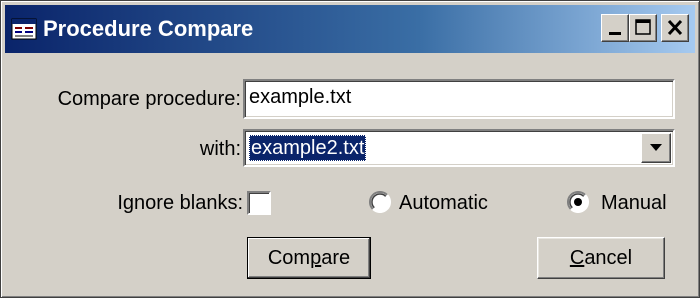 The image size is (700, 298). I want to click on cancel-button: Cancel, so click(601, 258).